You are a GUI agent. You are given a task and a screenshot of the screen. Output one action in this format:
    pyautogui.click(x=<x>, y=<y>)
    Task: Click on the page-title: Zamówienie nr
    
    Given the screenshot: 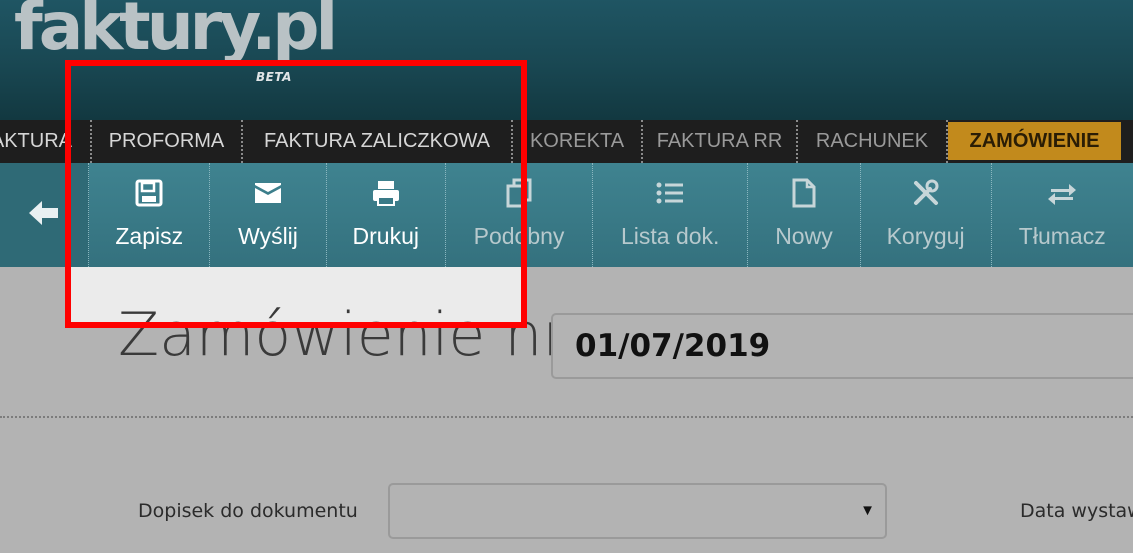 What is the action you would take?
    pyautogui.click(x=343, y=335)
    